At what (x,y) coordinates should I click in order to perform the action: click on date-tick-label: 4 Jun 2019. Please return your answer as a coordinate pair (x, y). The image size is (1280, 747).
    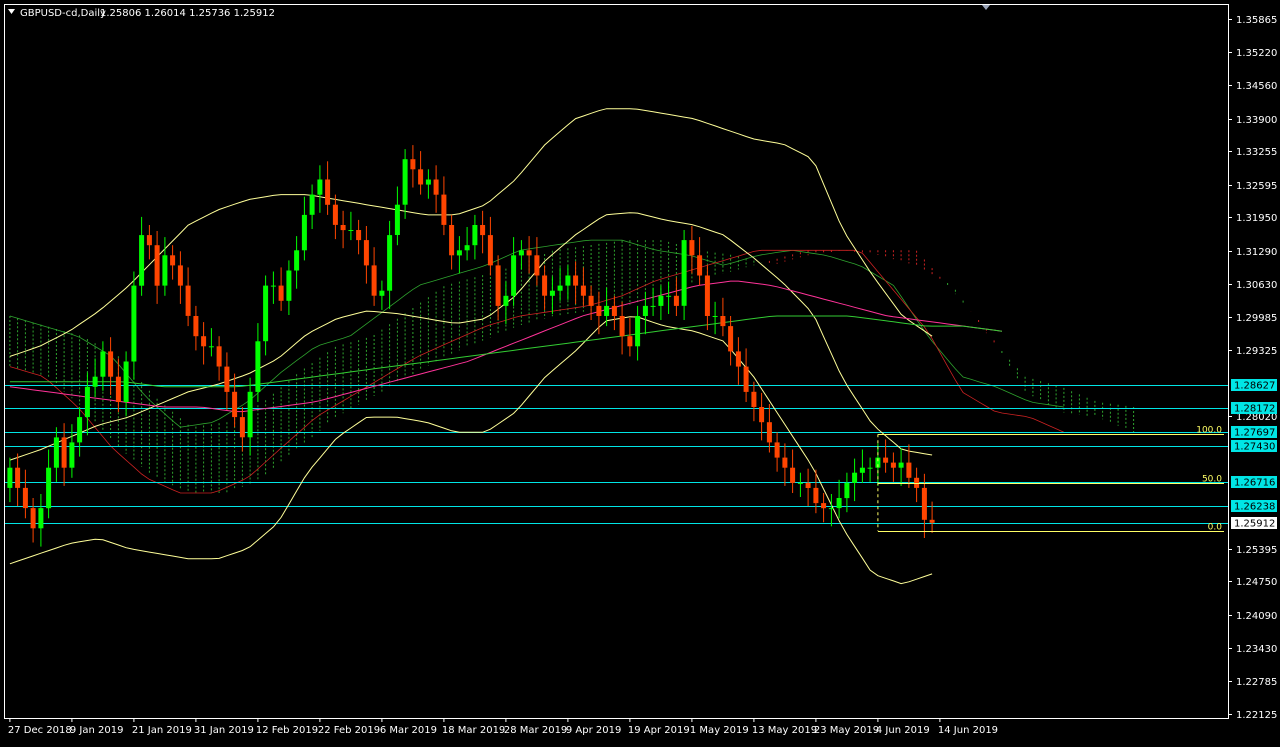
    Looking at the image, I should click on (903, 730).